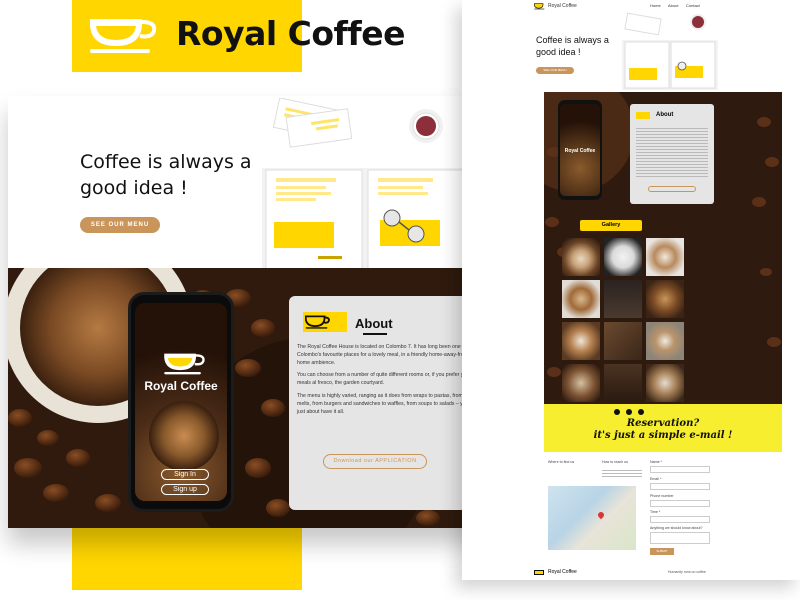 The image size is (800, 600). Describe the element at coordinates (601, 515) in the screenshot. I see `map-pin-icon` at that location.